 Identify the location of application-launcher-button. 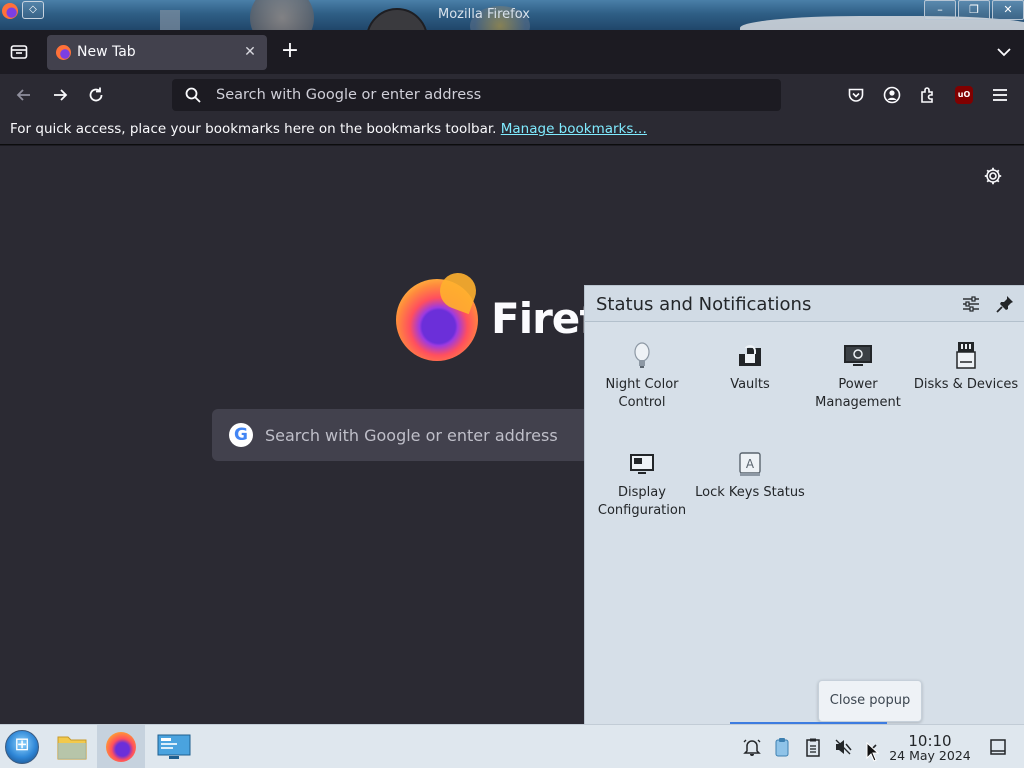
(22, 747).